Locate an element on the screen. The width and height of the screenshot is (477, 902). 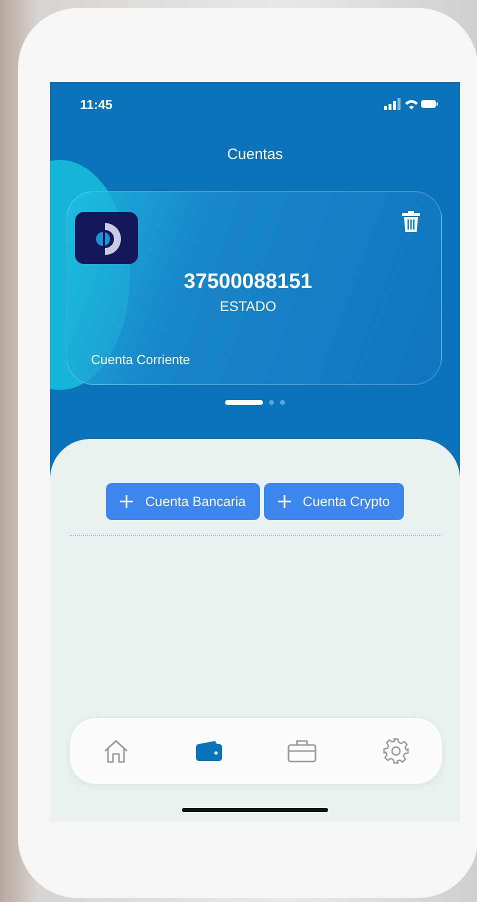
settings-icon is located at coordinates (396, 751).